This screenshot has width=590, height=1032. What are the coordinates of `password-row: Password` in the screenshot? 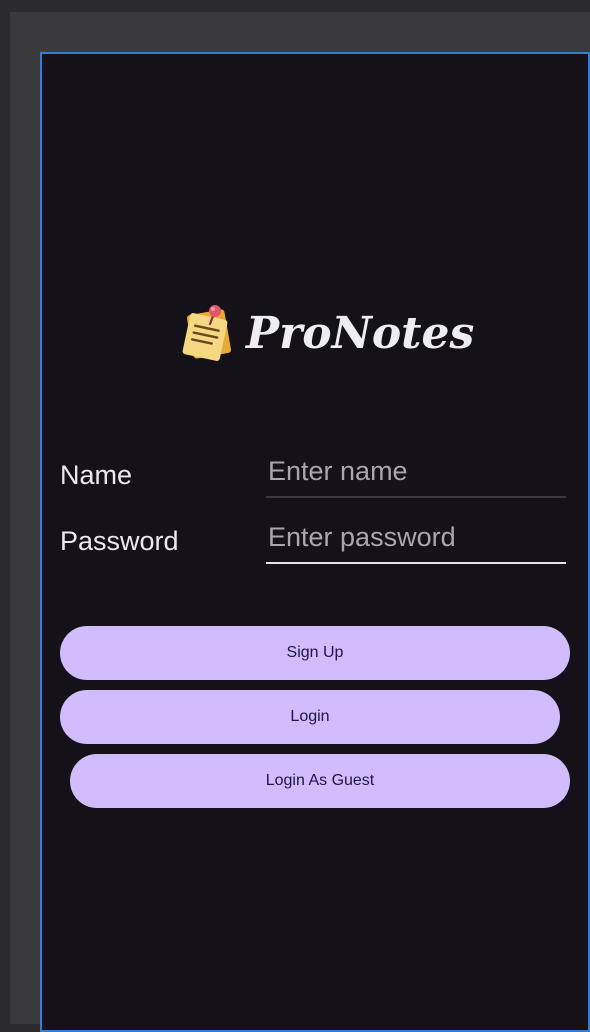 It's located at (313, 543).